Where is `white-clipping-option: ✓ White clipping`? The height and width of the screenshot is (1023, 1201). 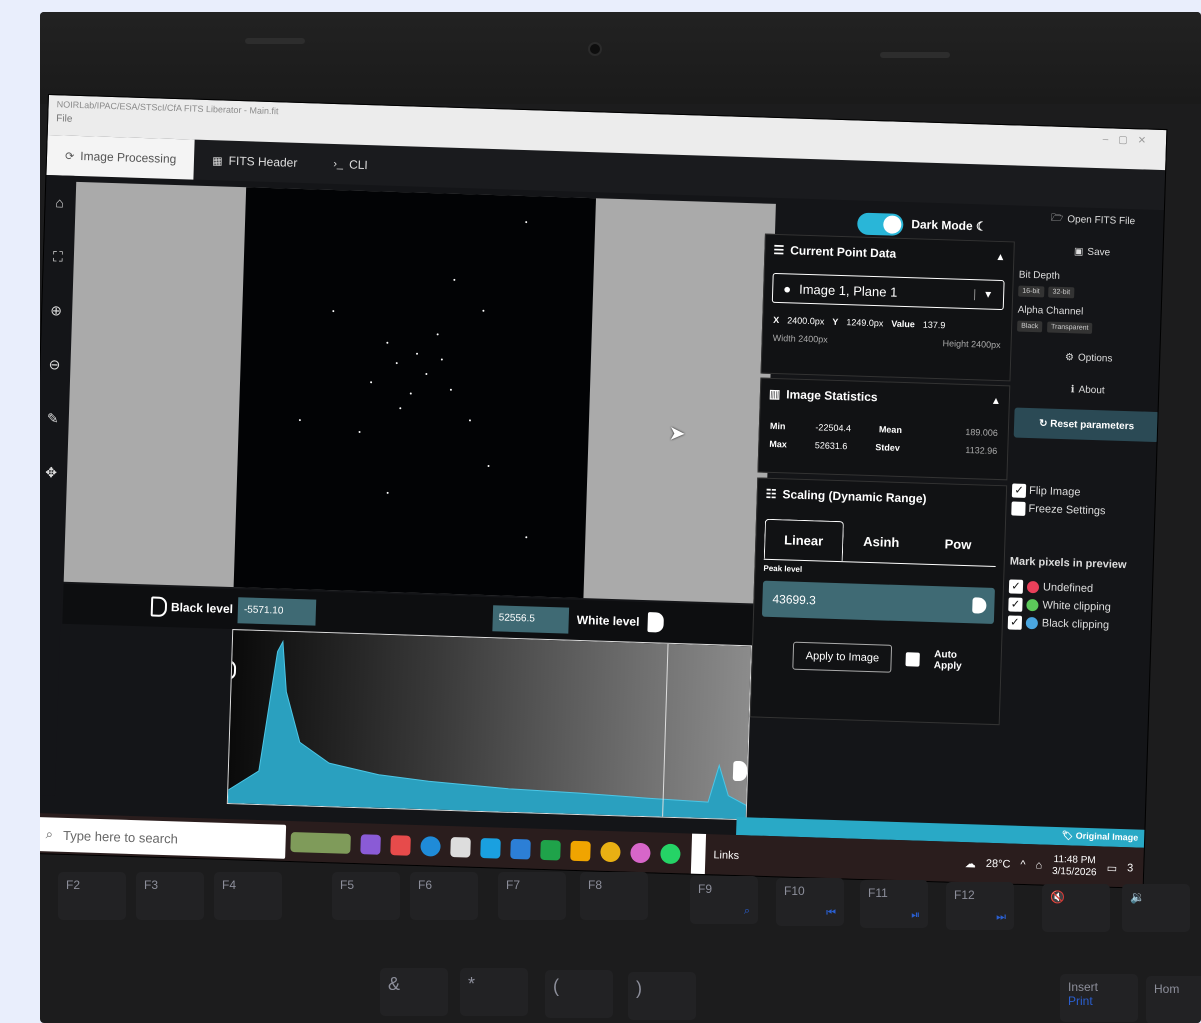 white-clipping-option: ✓ White clipping is located at coordinates (1080, 606).